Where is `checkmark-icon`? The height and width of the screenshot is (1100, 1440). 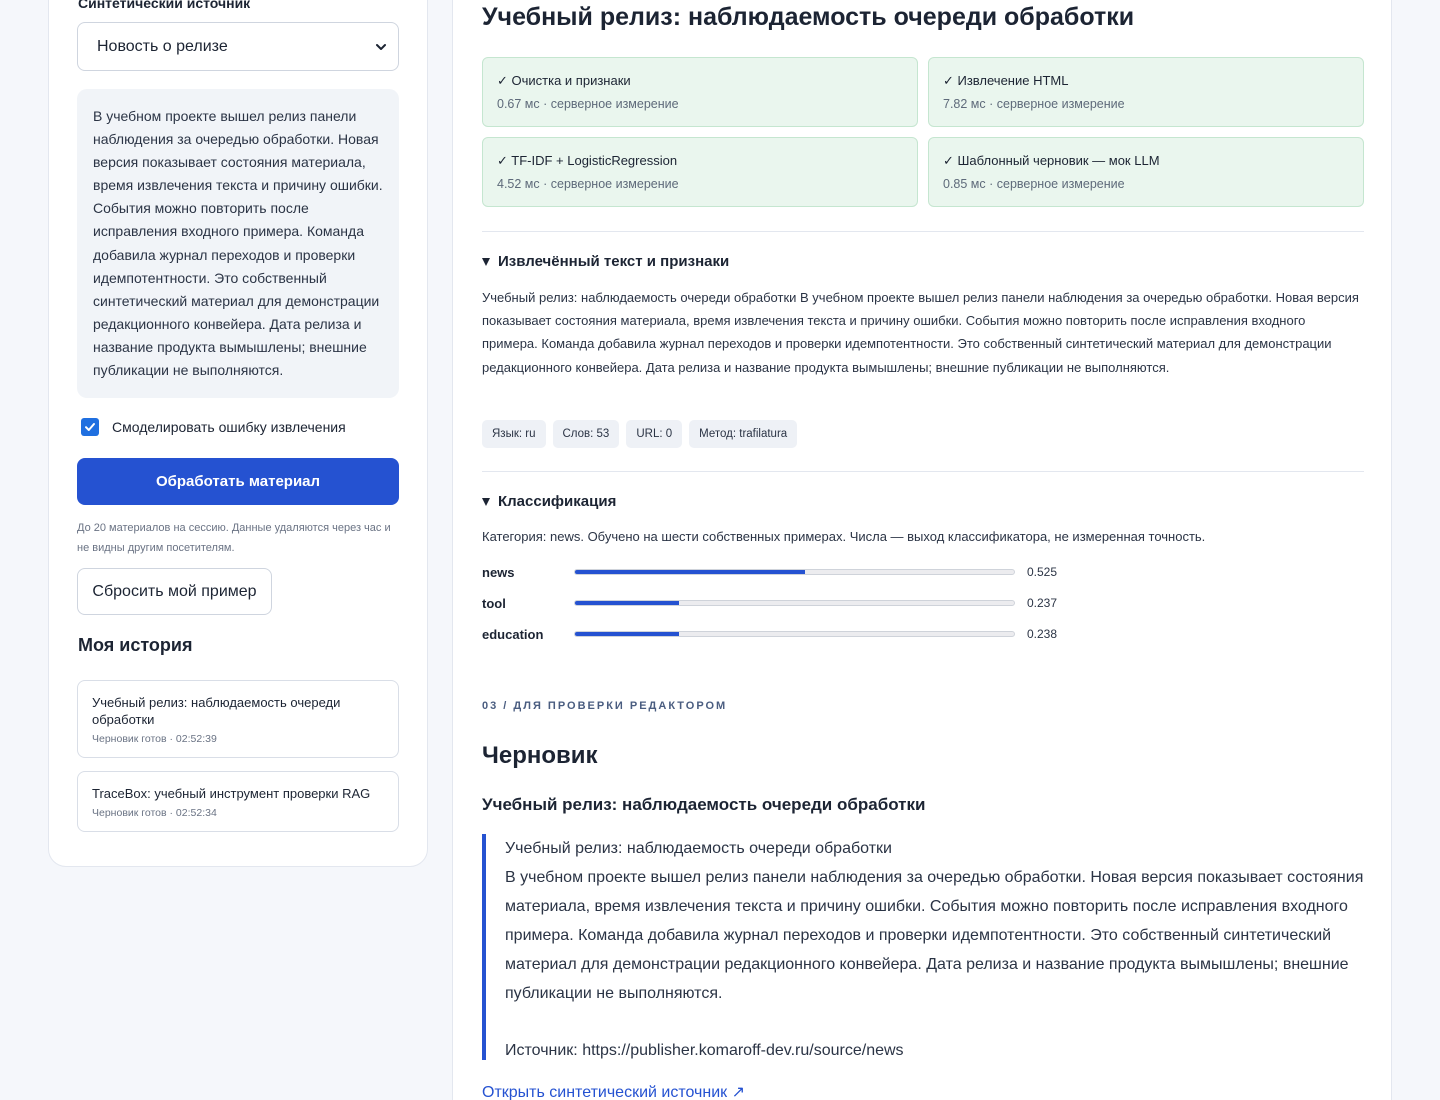 checkmark-icon is located at coordinates (90, 427).